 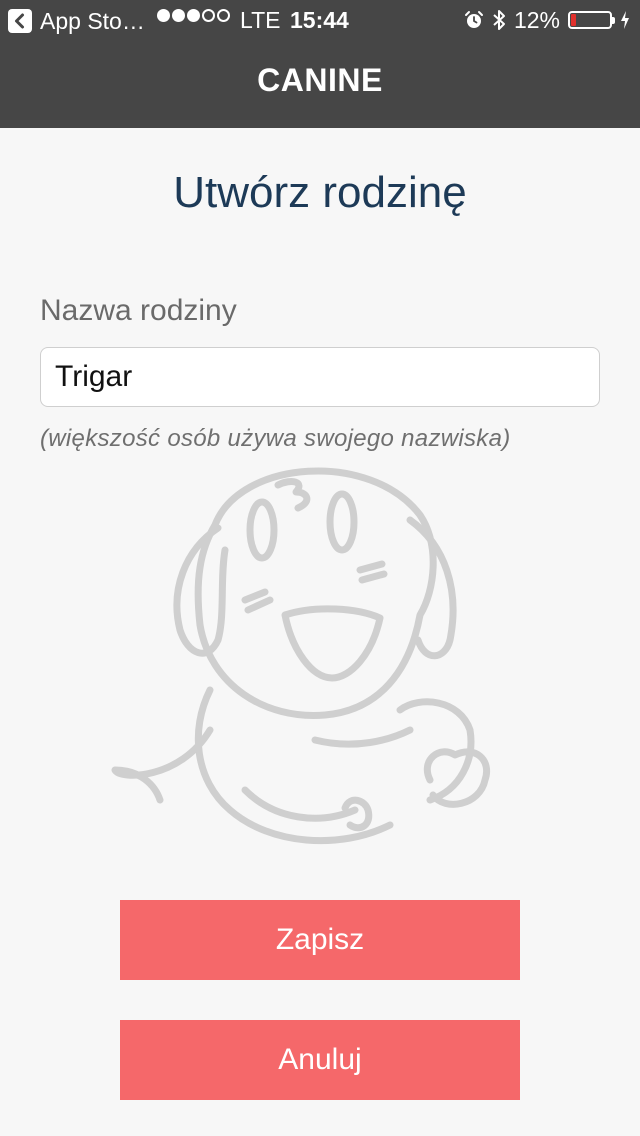 I want to click on cancel-button: Anuluj, so click(x=320, y=1060).